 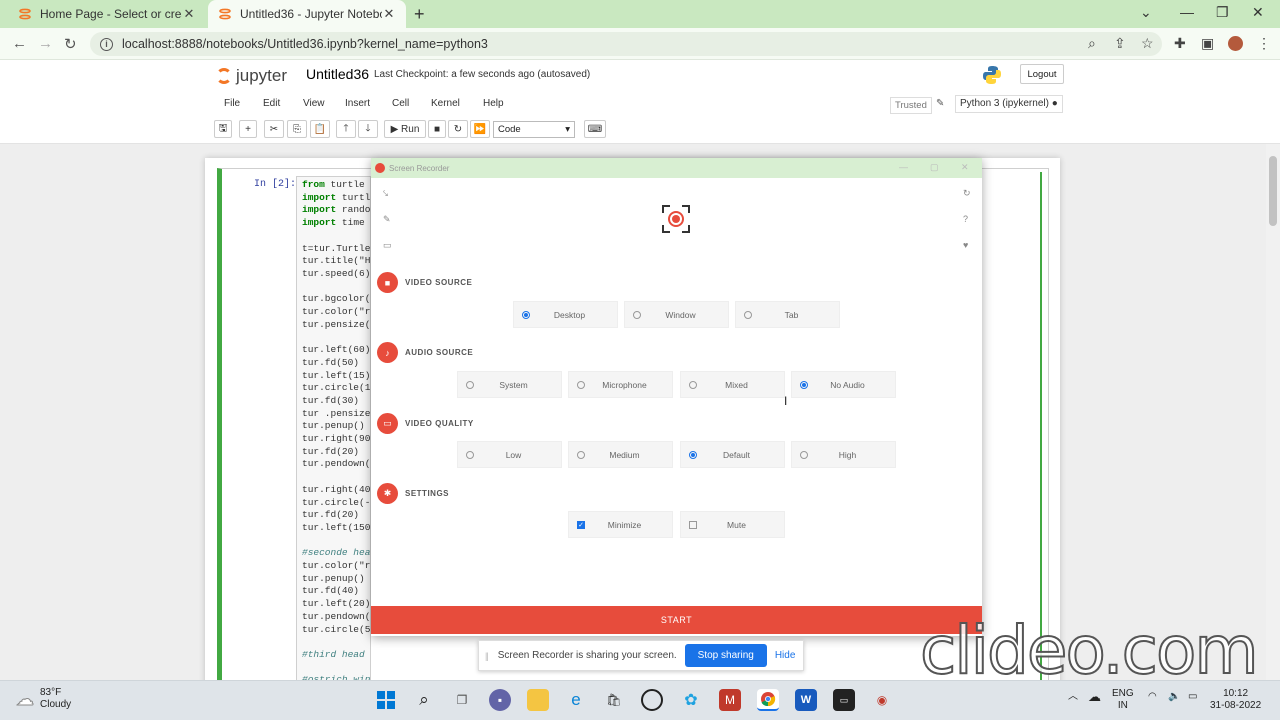 What do you see at coordinates (248, 129) in the screenshot?
I see `insert-cell-icon: +` at bounding box center [248, 129].